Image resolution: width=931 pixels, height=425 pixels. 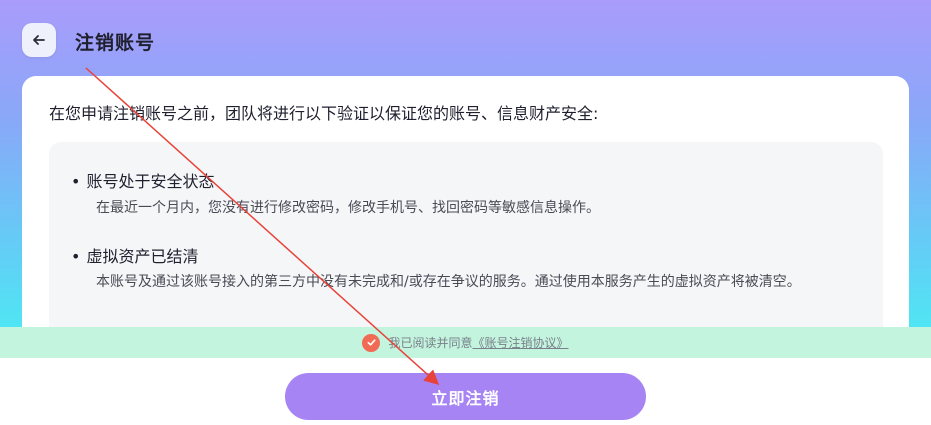 What do you see at coordinates (348, 208) in the screenshot?
I see `rule-desc-secure: 在最近一个月内，您没有进行修改密码，修改手机号、找回密码等敏感信息操作。` at bounding box center [348, 208].